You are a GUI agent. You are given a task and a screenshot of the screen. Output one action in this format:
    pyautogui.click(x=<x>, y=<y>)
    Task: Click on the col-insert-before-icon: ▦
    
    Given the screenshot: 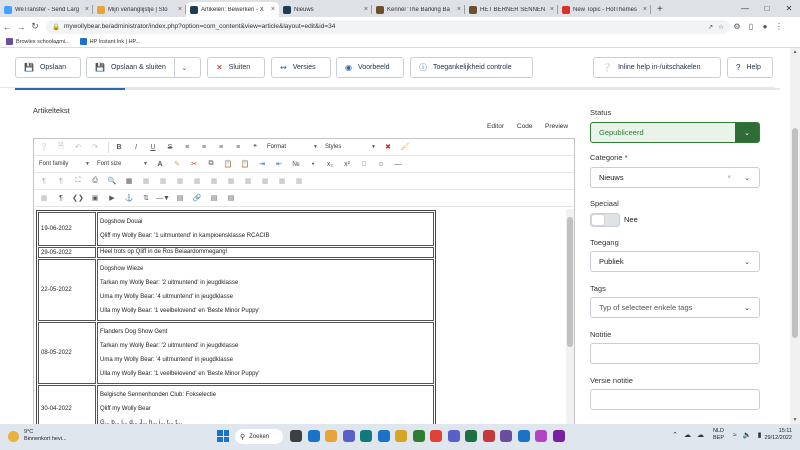 What is the action you would take?
    pyautogui.click(x=231, y=181)
    